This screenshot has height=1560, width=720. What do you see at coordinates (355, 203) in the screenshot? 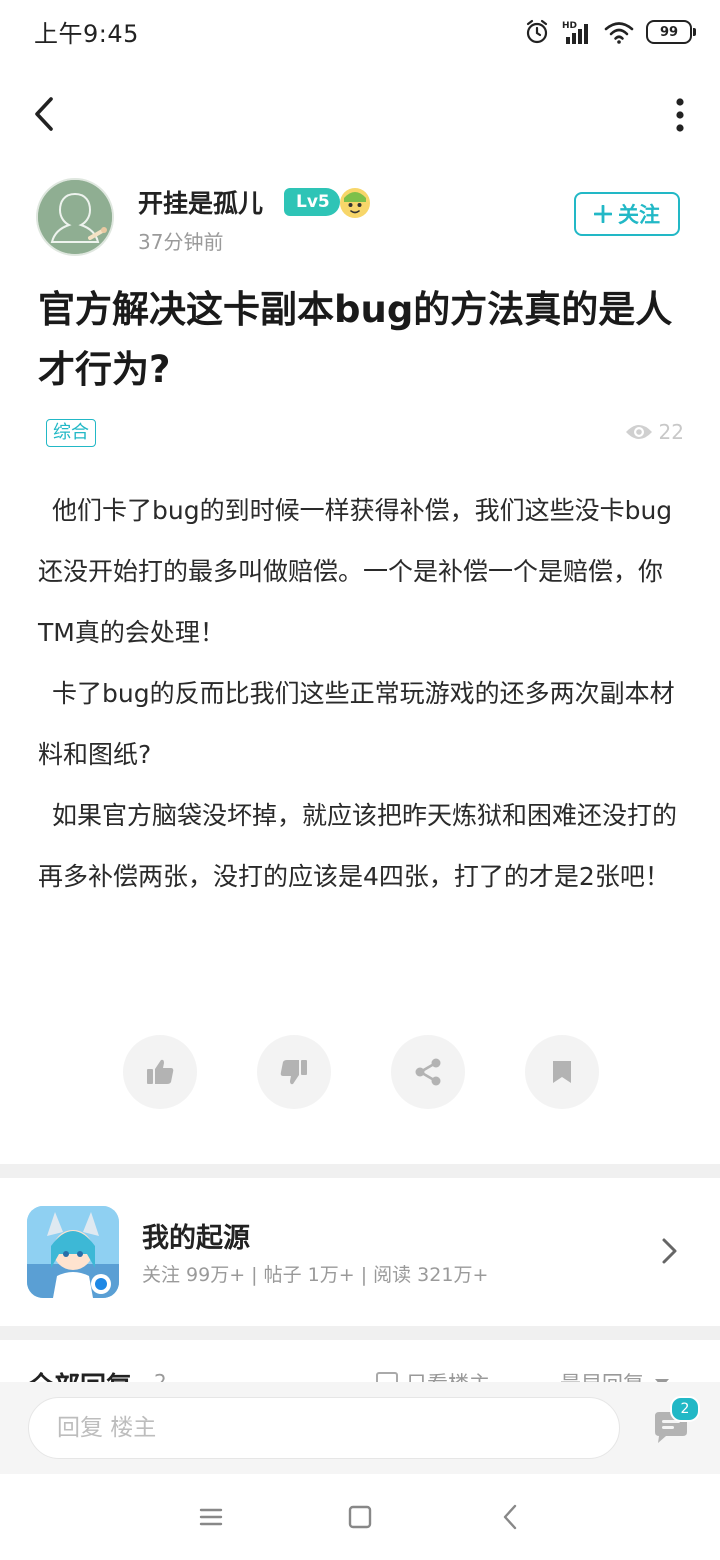
I see `medal-icon` at bounding box center [355, 203].